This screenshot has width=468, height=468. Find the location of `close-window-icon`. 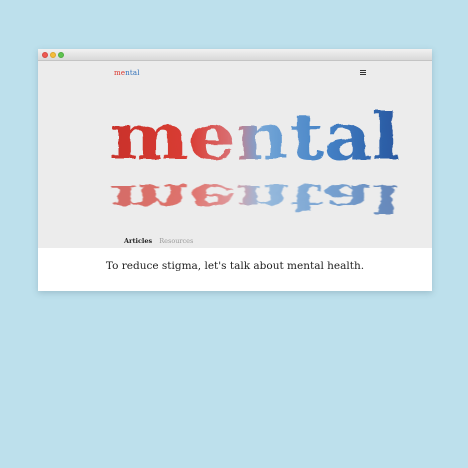

close-window-icon is located at coordinates (45, 55).